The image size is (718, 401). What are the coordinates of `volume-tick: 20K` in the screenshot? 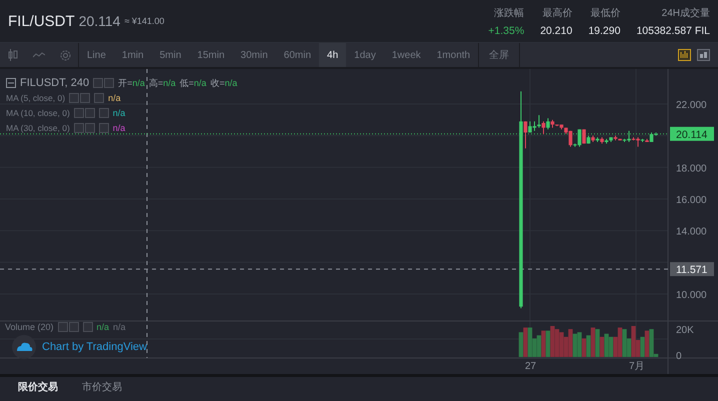 It's located at (685, 330).